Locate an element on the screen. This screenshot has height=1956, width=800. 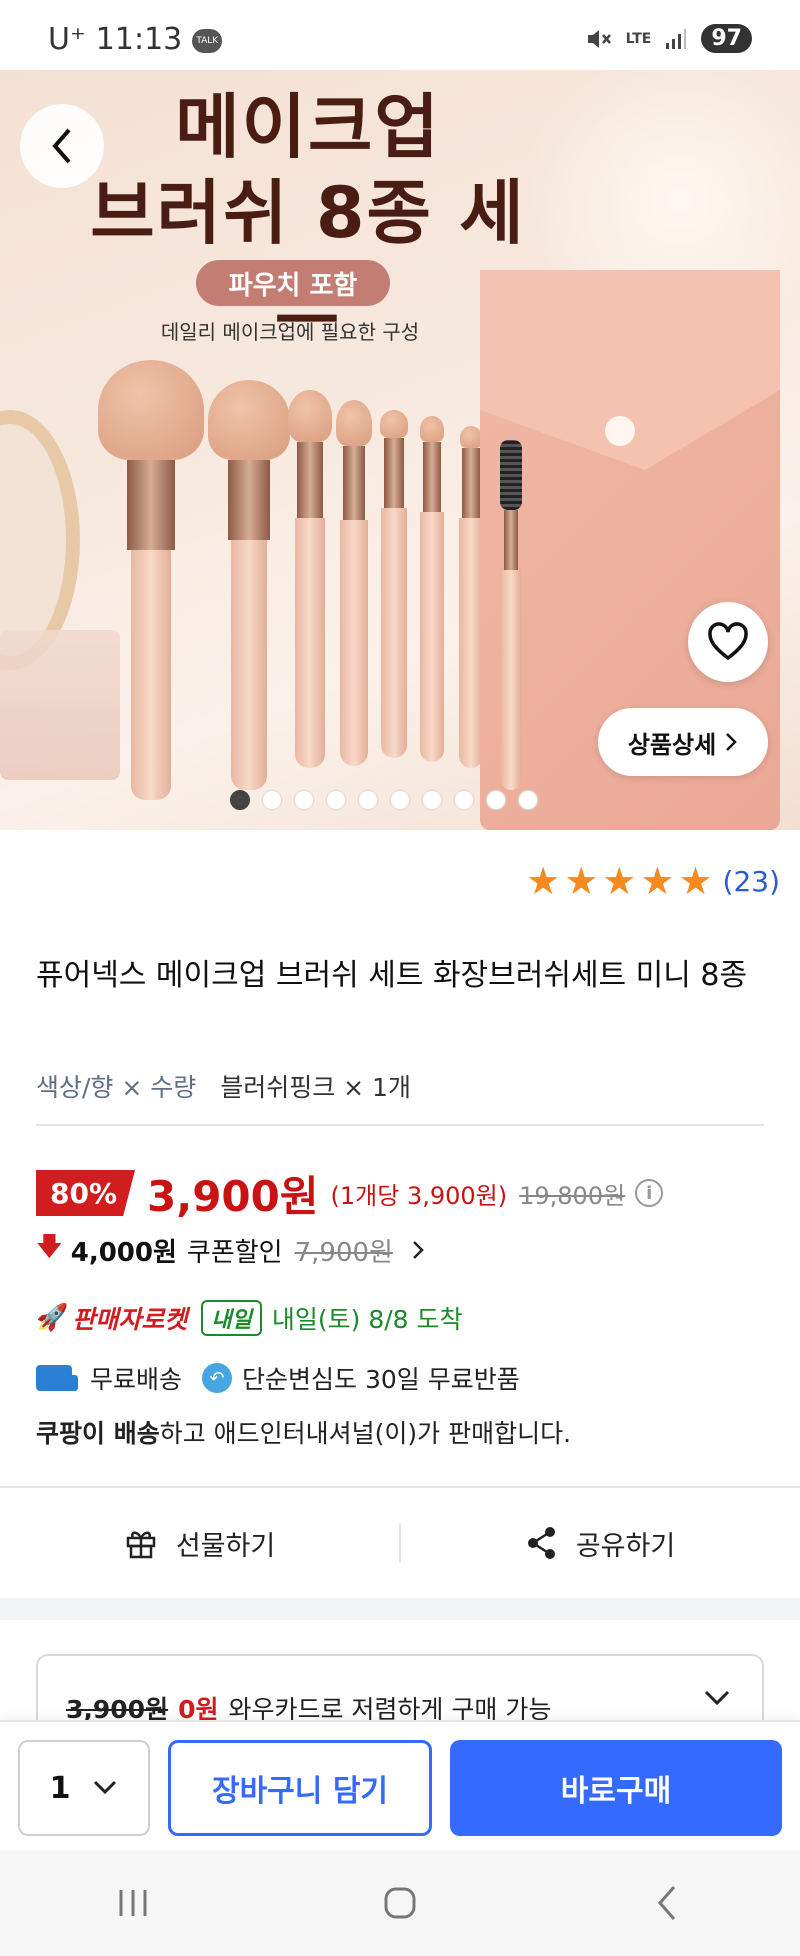
shipping-line: 무료배송 ↶ 단순변심도 30일 무료반품 is located at coordinates (278, 1378).